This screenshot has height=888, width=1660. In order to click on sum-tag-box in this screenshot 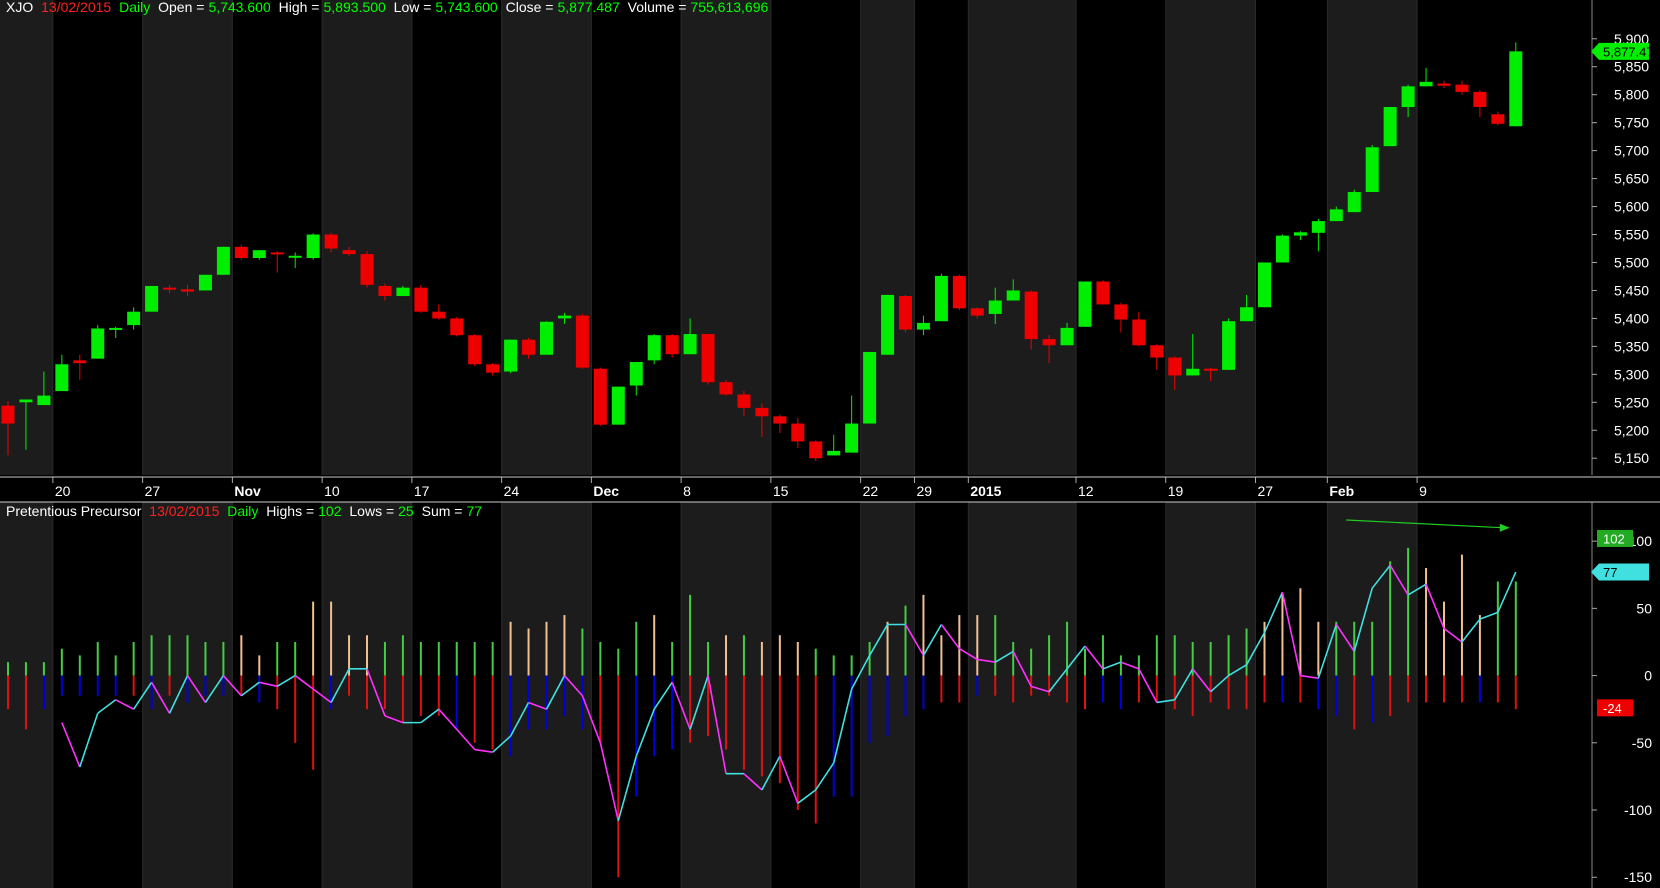, I will do `click(1620, 572)`.